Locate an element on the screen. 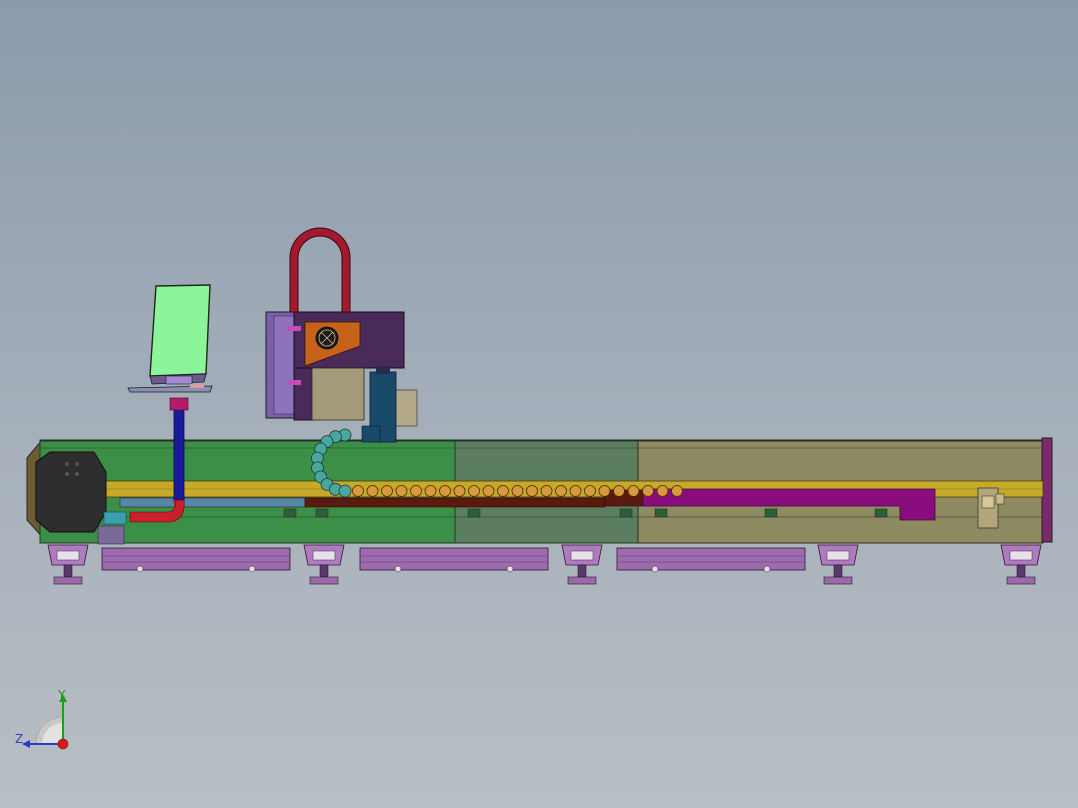  control-panel-monitor is located at coordinates (170, 338).